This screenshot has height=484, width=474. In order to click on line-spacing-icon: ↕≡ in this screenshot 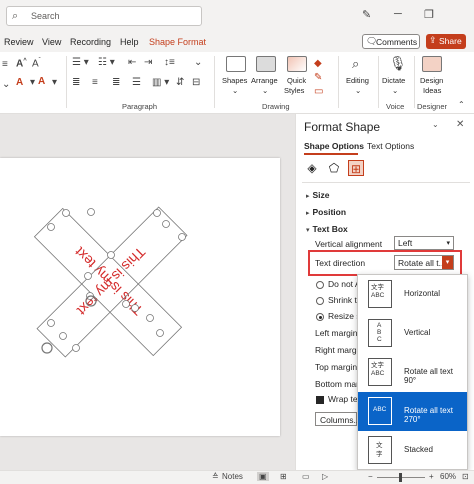, I will do `click(169, 62)`.